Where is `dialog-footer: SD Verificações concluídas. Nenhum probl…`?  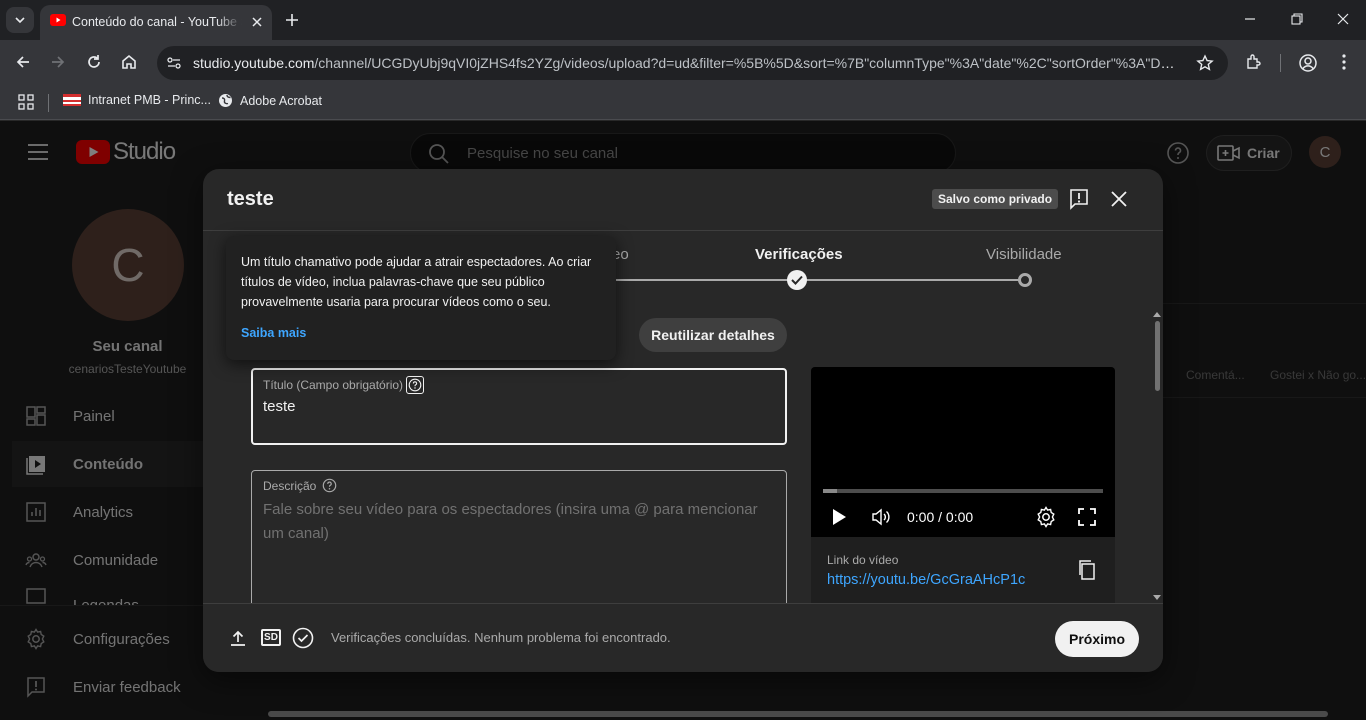 dialog-footer: SD Verificações concluídas. Nenhum probl… is located at coordinates (683, 637).